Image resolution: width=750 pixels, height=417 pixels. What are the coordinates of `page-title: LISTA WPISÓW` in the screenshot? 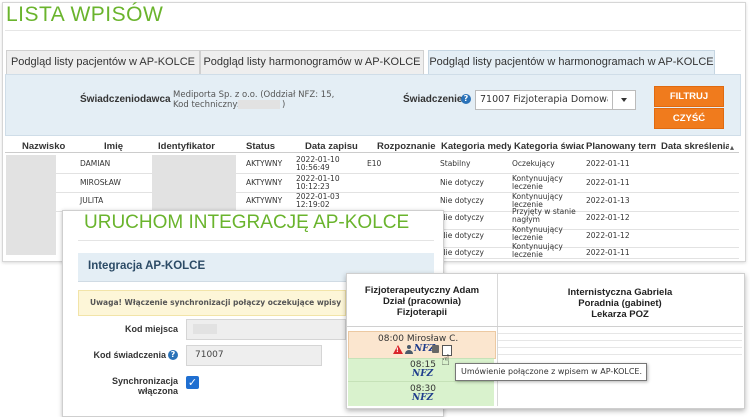 It's located at (85, 14).